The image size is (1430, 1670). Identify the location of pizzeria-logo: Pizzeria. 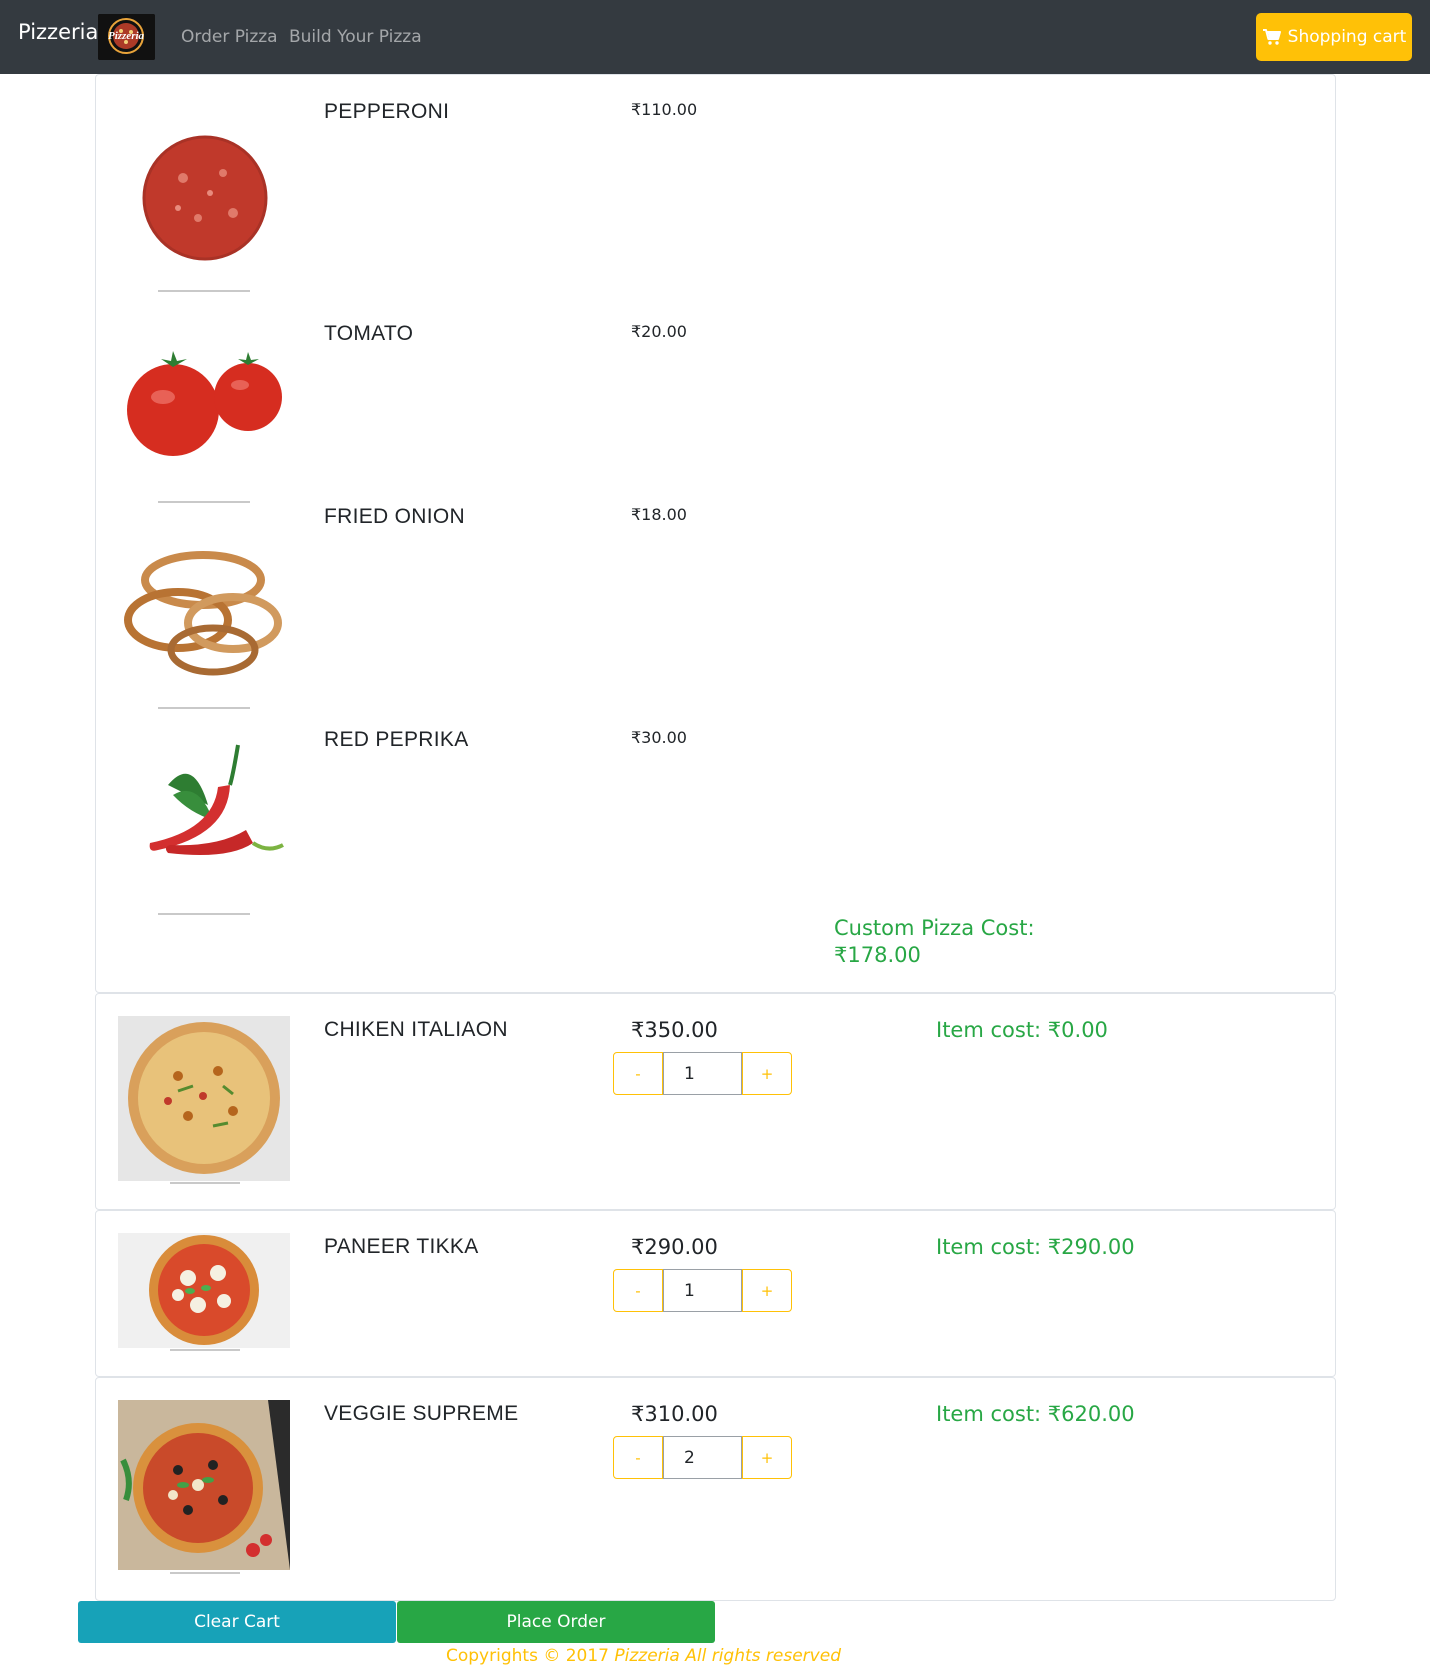
(126, 37).